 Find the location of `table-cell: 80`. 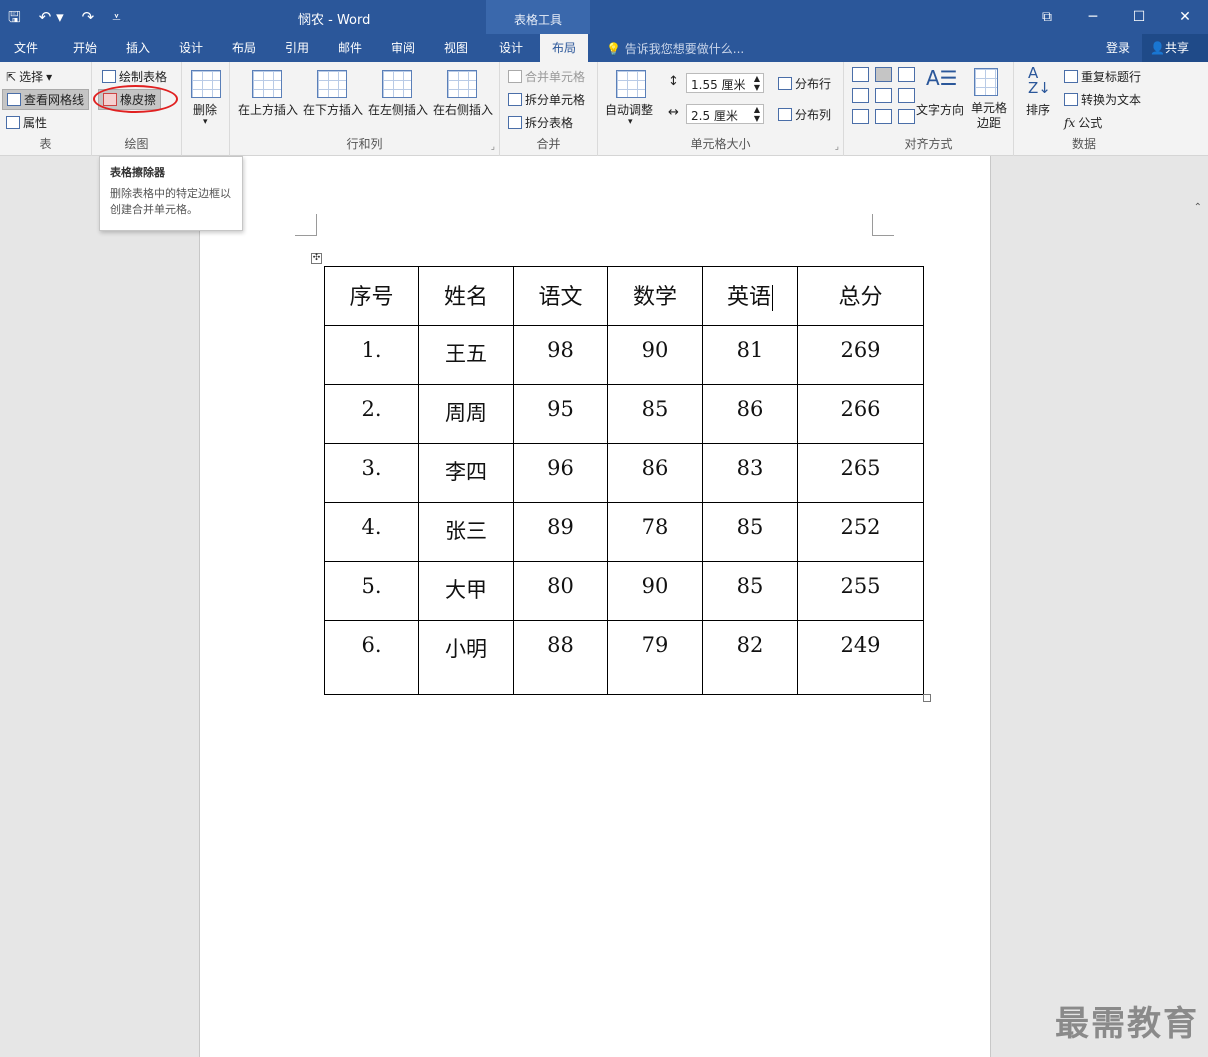

table-cell: 80 is located at coordinates (560, 591).